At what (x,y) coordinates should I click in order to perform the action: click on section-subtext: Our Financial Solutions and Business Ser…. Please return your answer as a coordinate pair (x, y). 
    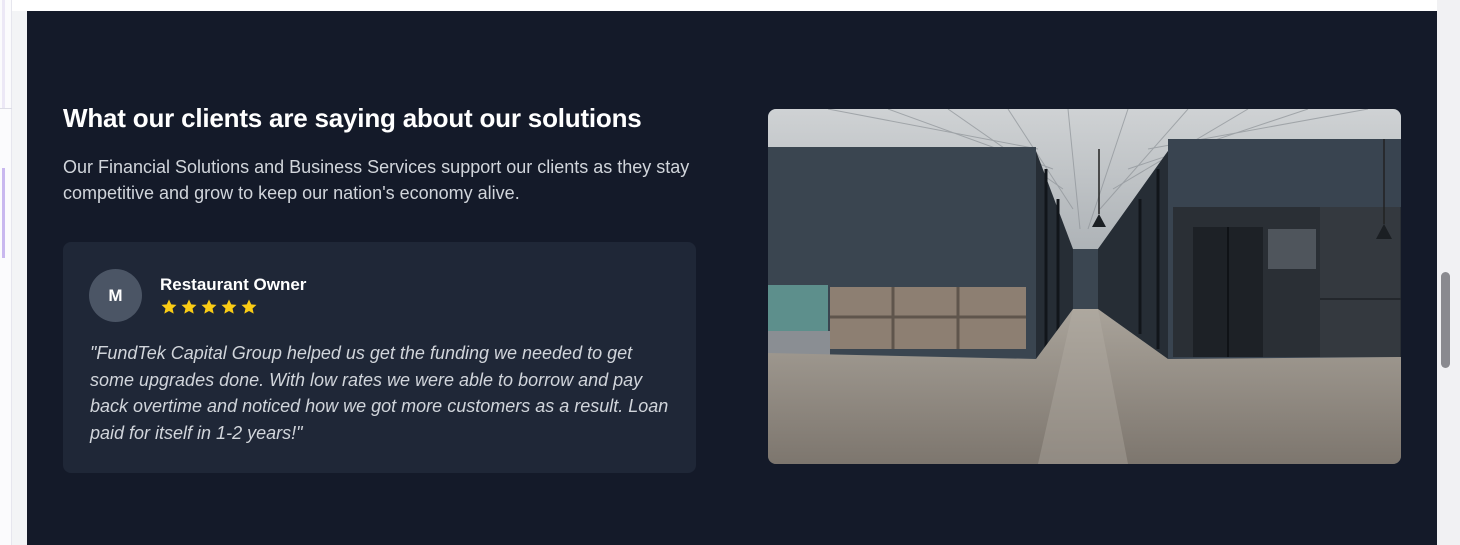
    Looking at the image, I should click on (376, 180).